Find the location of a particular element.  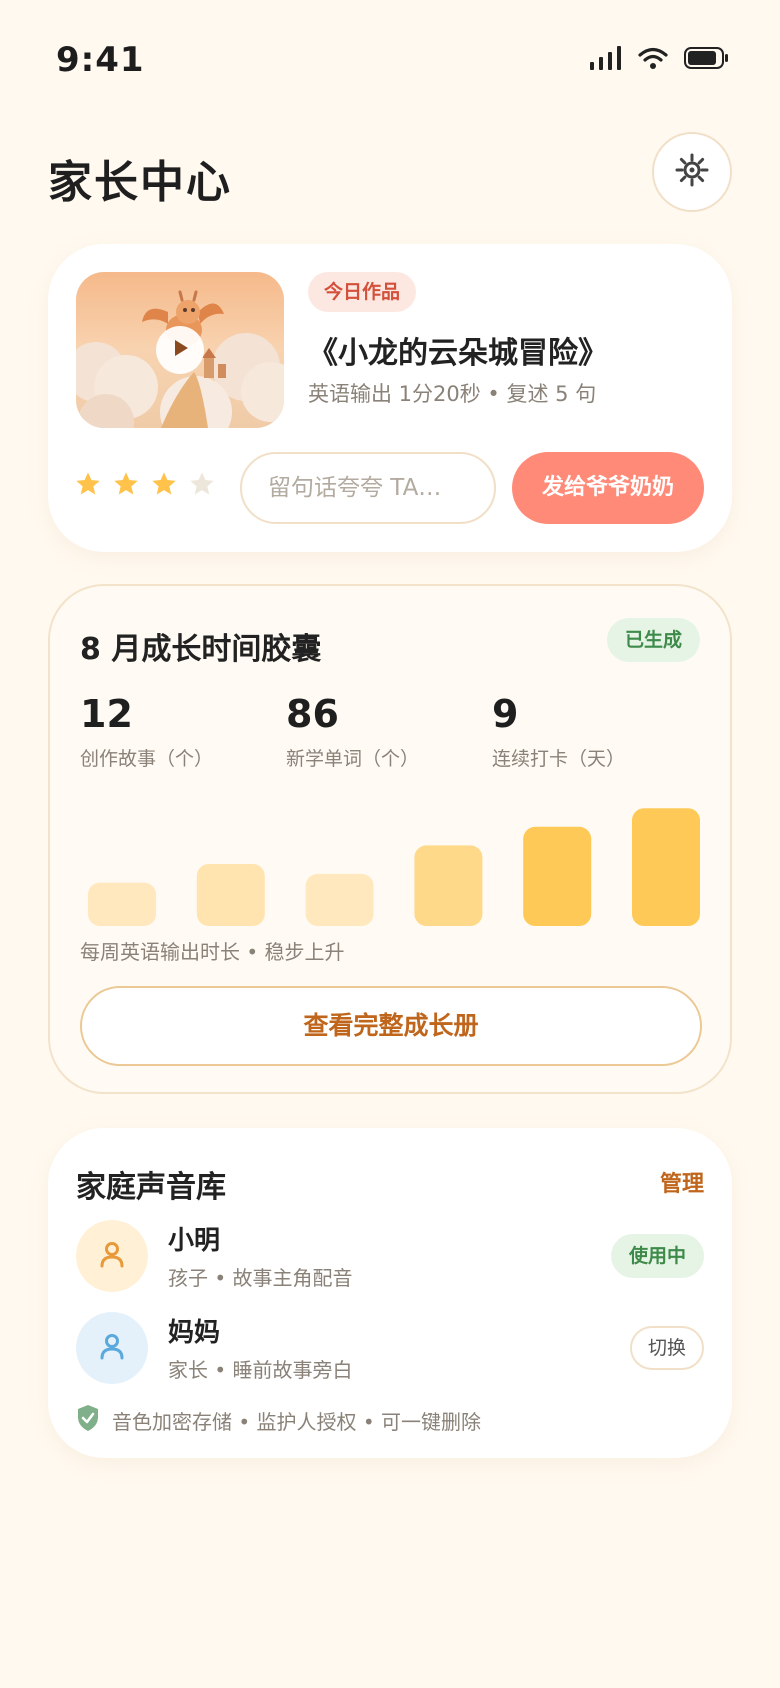

send-to-grandparents-button: 发给爷爷奶奶 is located at coordinates (608, 488).